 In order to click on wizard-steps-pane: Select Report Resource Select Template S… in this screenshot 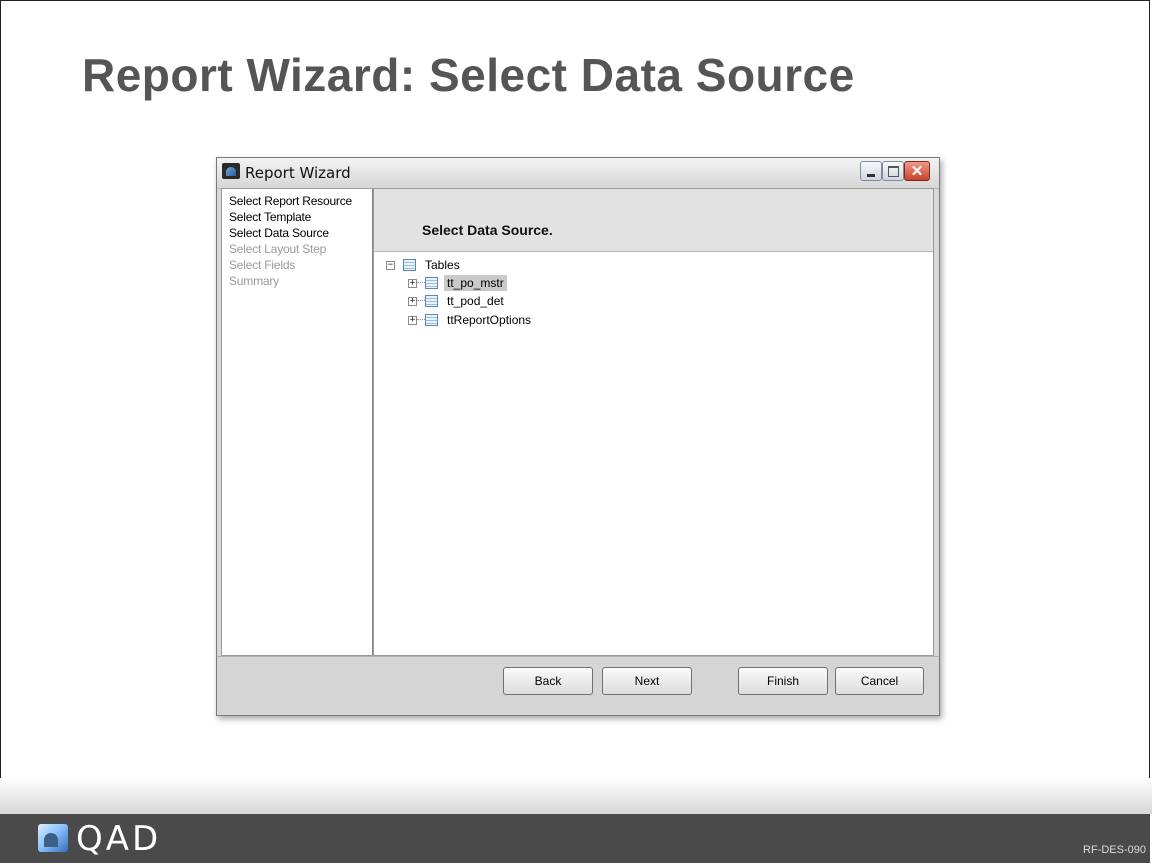, I will do `click(297, 422)`.